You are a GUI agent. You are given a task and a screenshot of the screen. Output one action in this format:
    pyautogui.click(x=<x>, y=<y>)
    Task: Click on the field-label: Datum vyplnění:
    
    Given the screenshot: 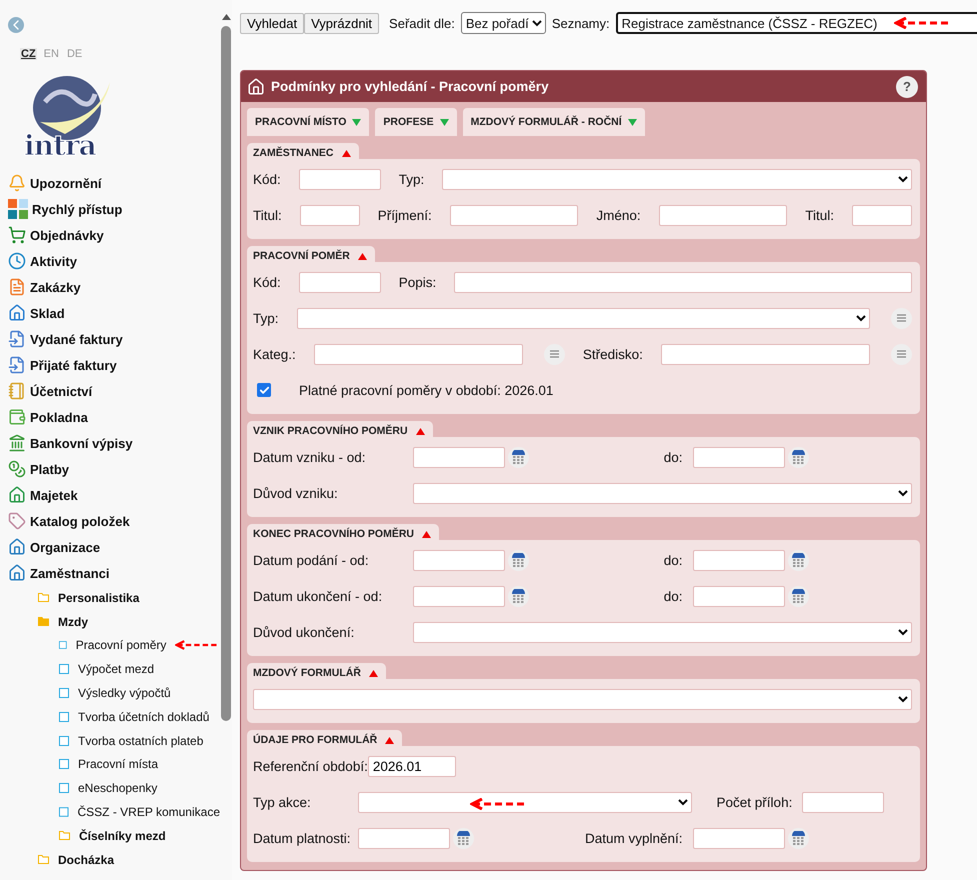 What is the action you would take?
    pyautogui.click(x=634, y=838)
    